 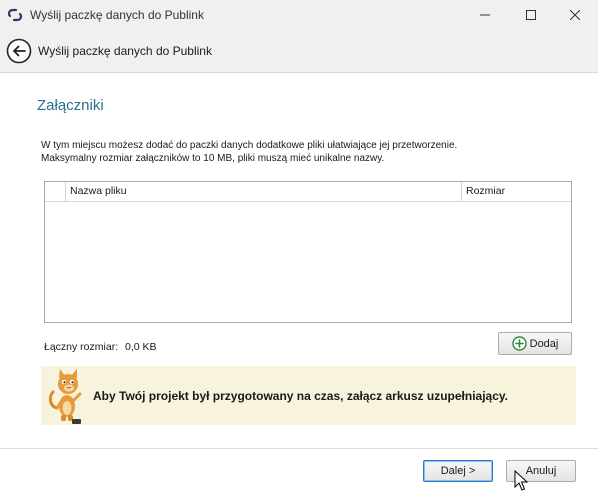 What do you see at coordinates (519, 343) in the screenshot?
I see `plus-circle-icon` at bounding box center [519, 343].